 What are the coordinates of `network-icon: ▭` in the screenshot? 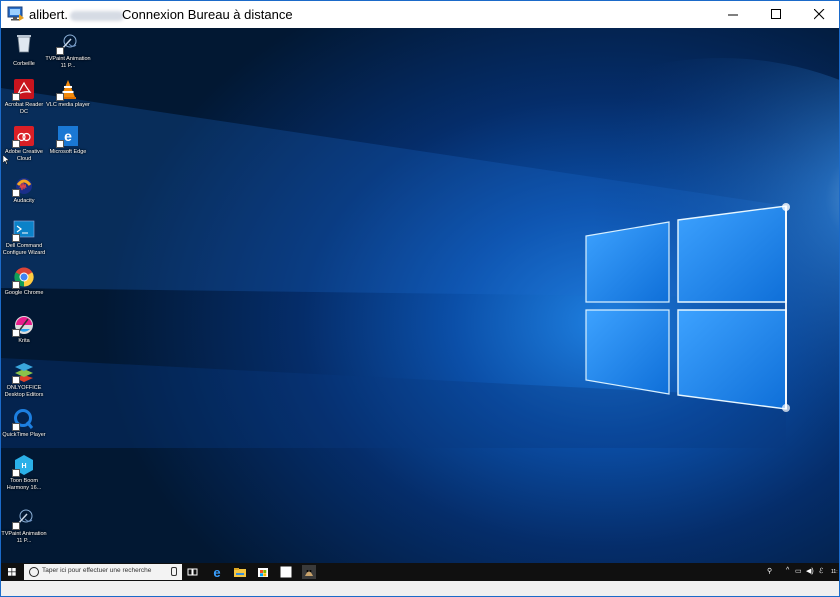 It's located at (798, 571).